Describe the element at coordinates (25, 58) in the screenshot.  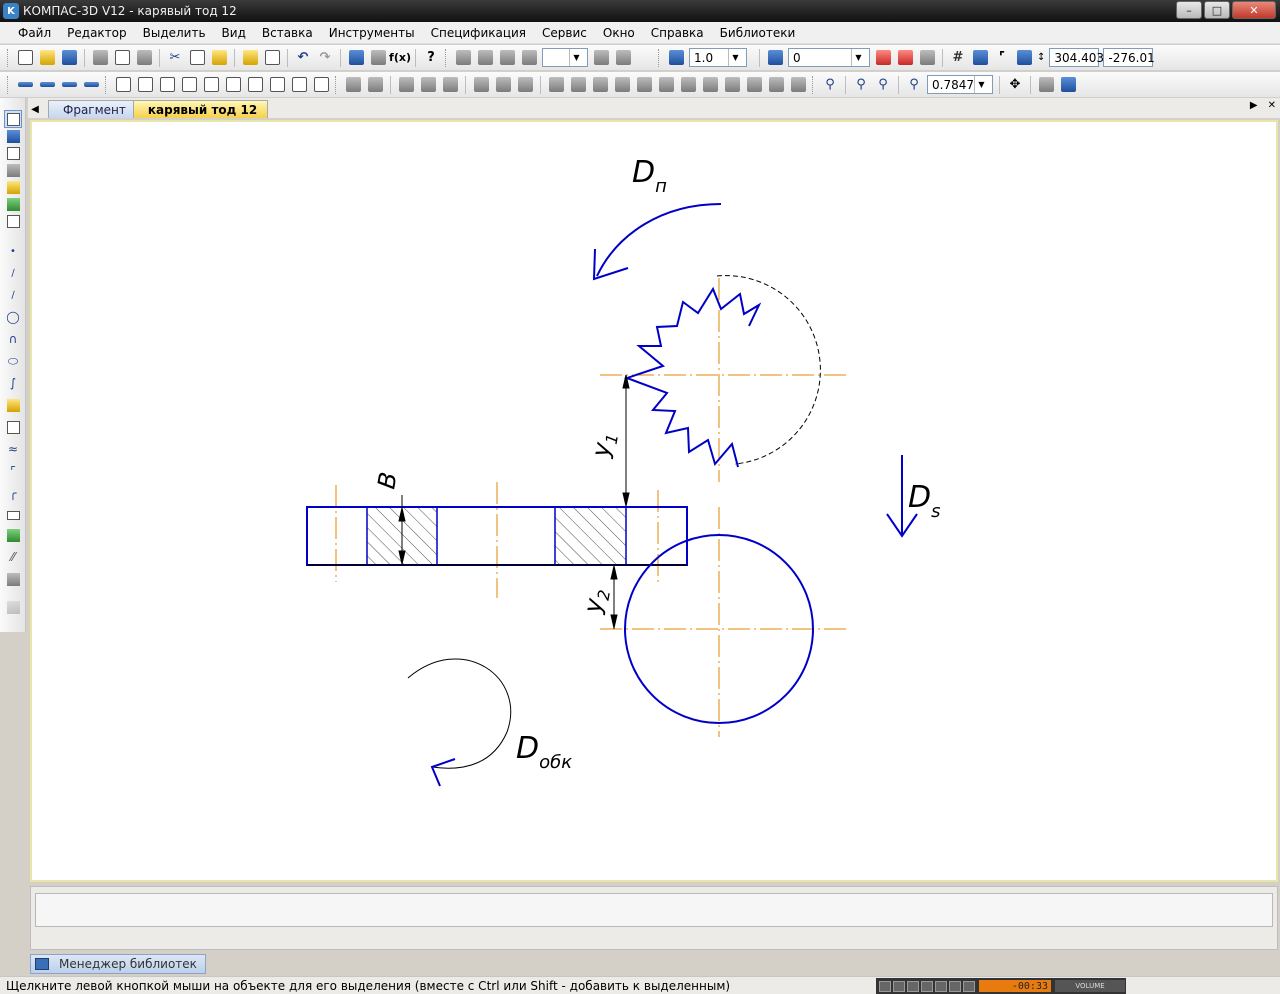
I see `new-document-button` at that location.